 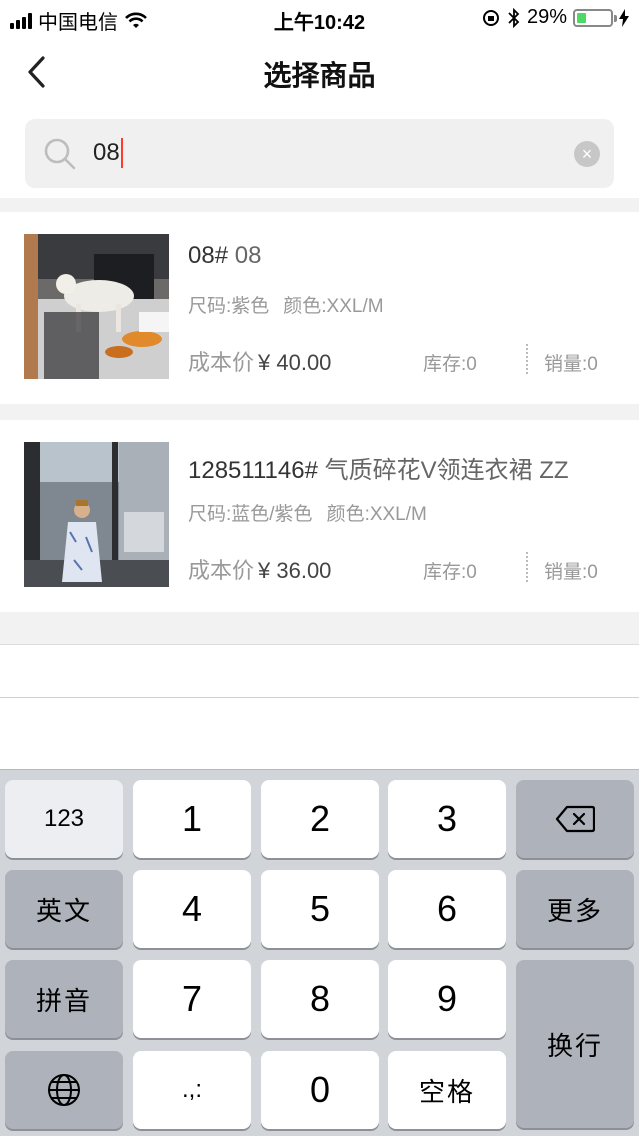 I want to click on key-1: 1, so click(x=192, y=819).